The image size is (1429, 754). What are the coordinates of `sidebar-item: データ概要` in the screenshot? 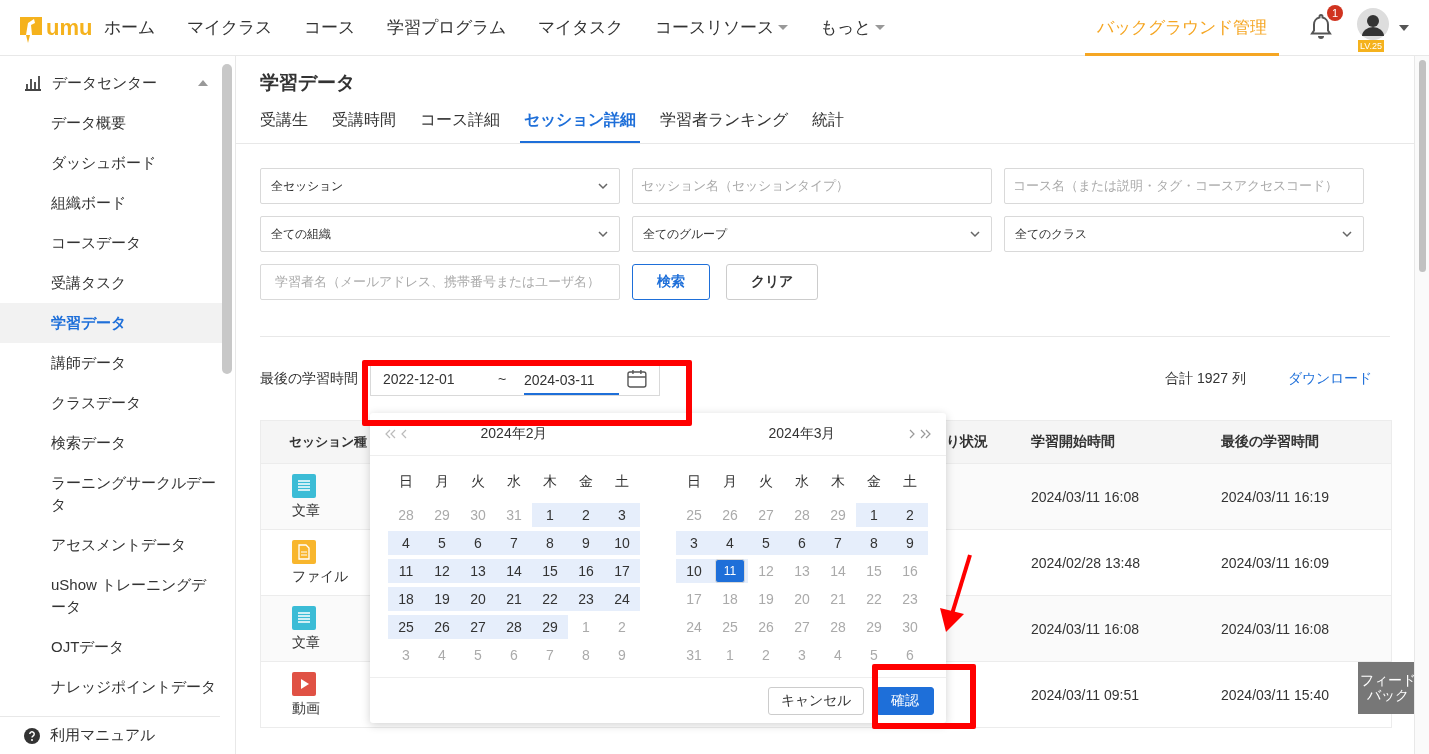 It's located at (111, 123).